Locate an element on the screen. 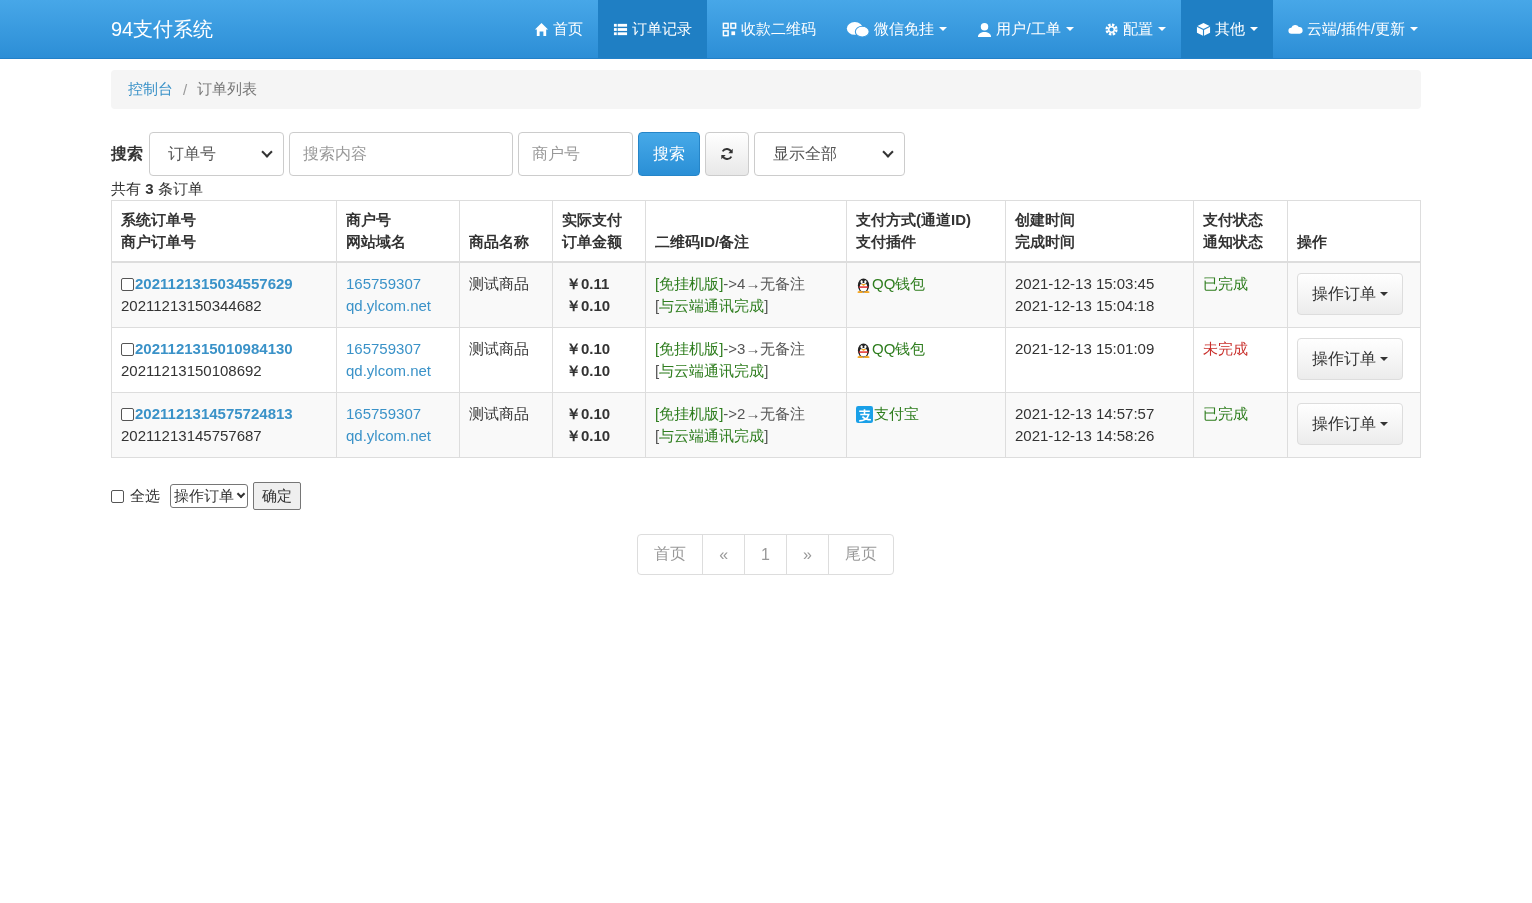 This screenshot has height=903, width=1532. chat-bubbles-icon is located at coordinates (858, 29).